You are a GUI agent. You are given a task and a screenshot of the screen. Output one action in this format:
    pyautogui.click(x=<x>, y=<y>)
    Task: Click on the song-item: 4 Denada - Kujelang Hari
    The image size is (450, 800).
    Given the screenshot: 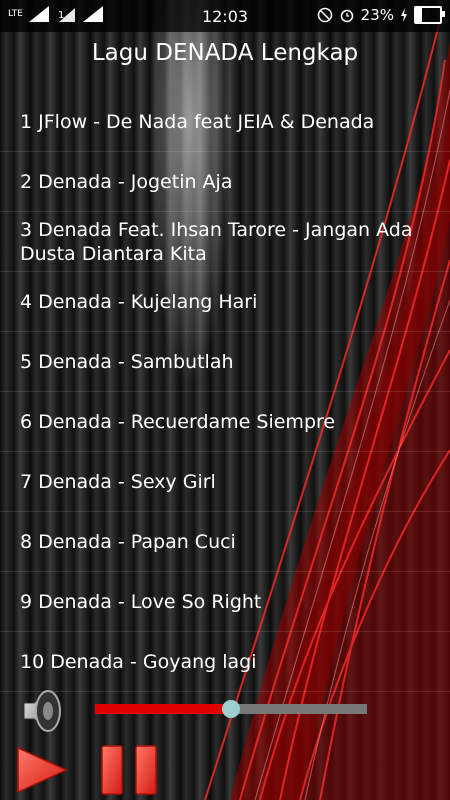 What is the action you would take?
    pyautogui.click(x=225, y=302)
    